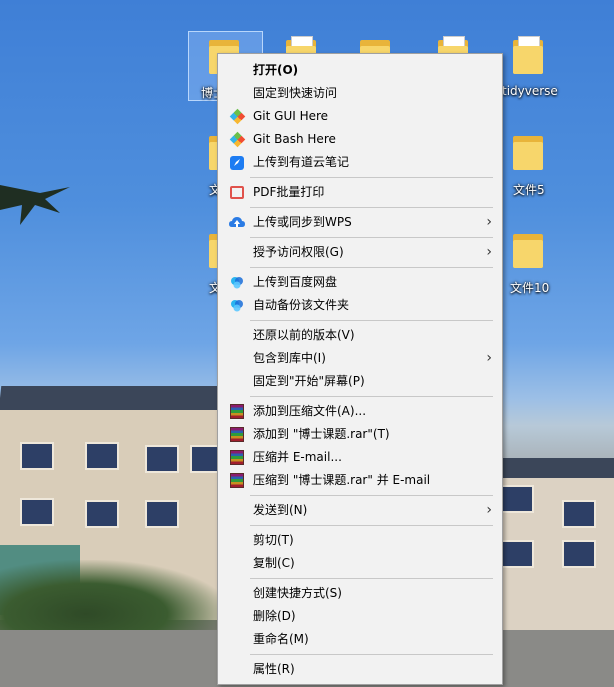 This screenshot has width=614, height=687. I want to click on menu-item-pin-quick-access: 固定到快速访问, so click(360, 93).